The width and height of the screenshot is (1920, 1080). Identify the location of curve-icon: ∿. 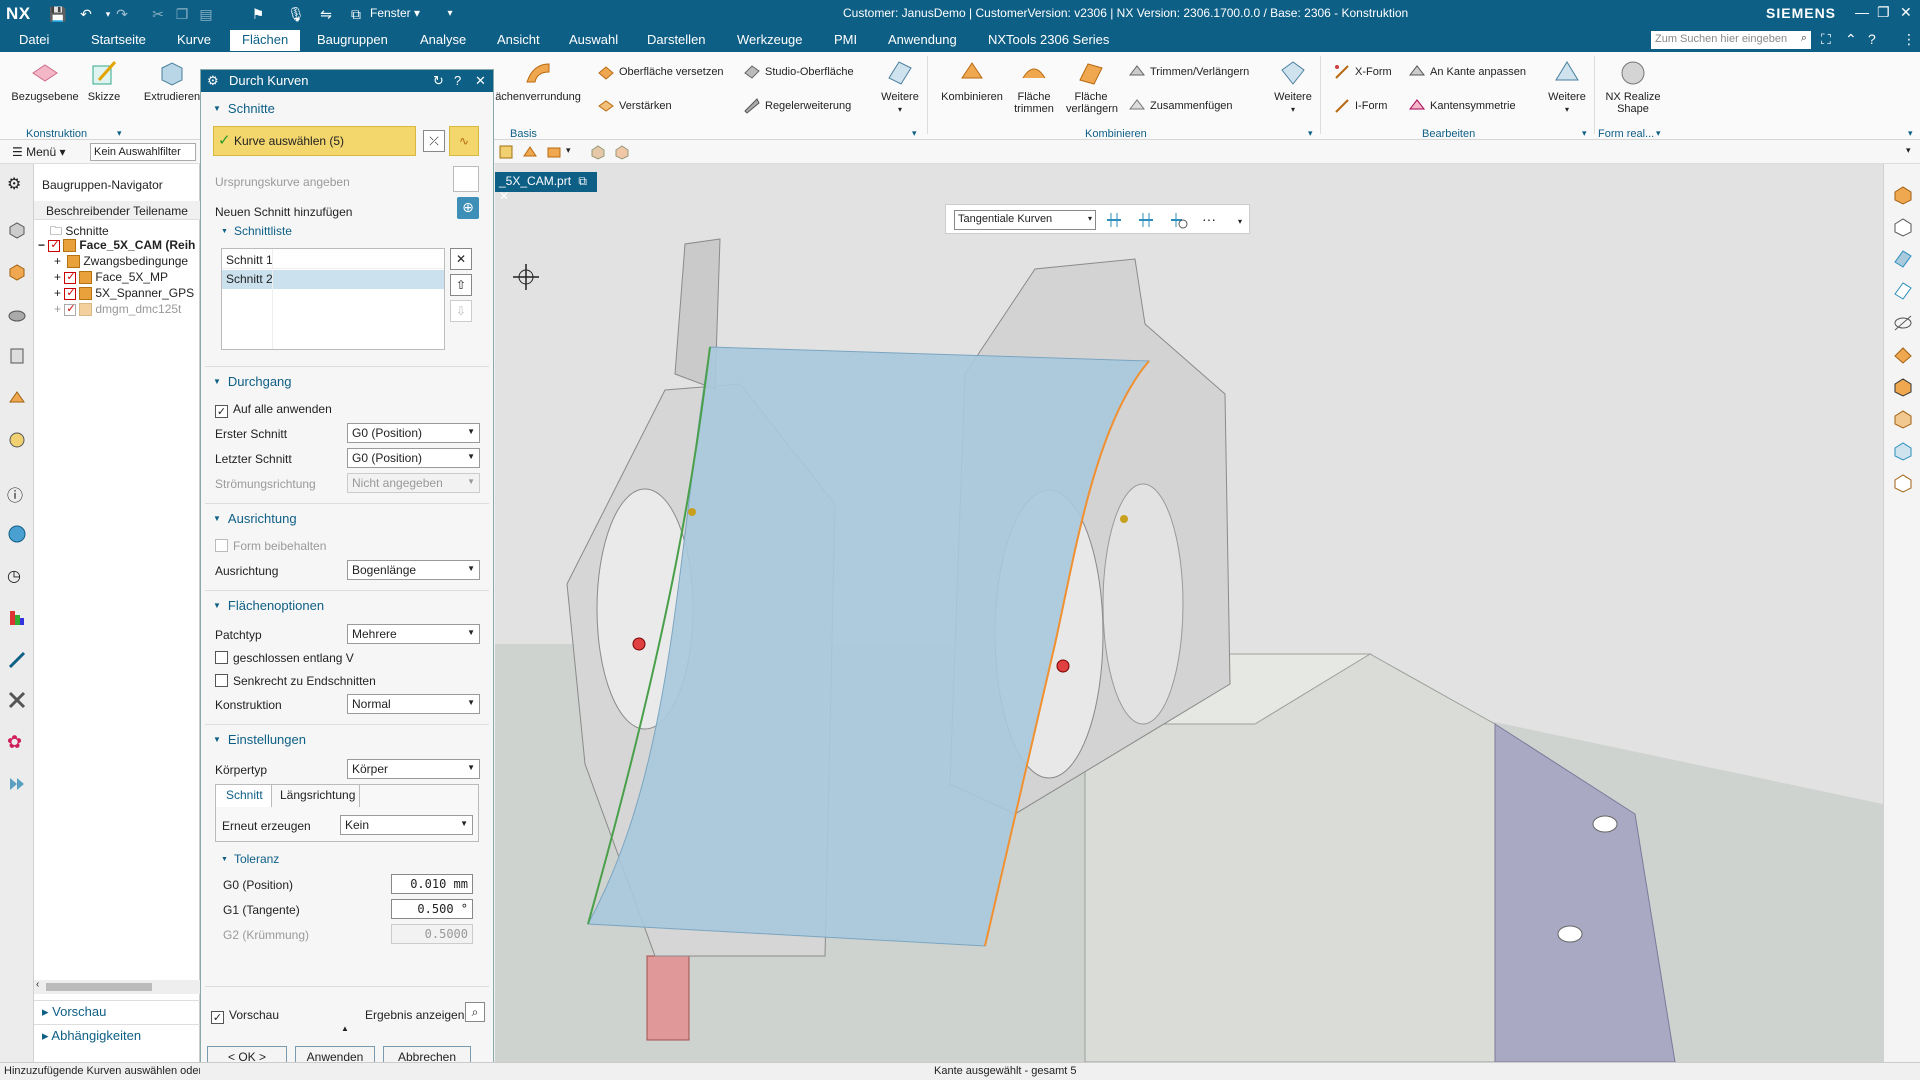
(464, 141).